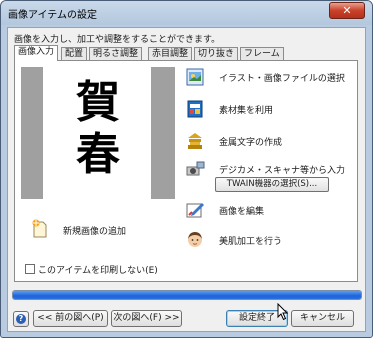  What do you see at coordinates (98, 102) in the screenshot?
I see `preview-glyph-top: 賀` at bounding box center [98, 102].